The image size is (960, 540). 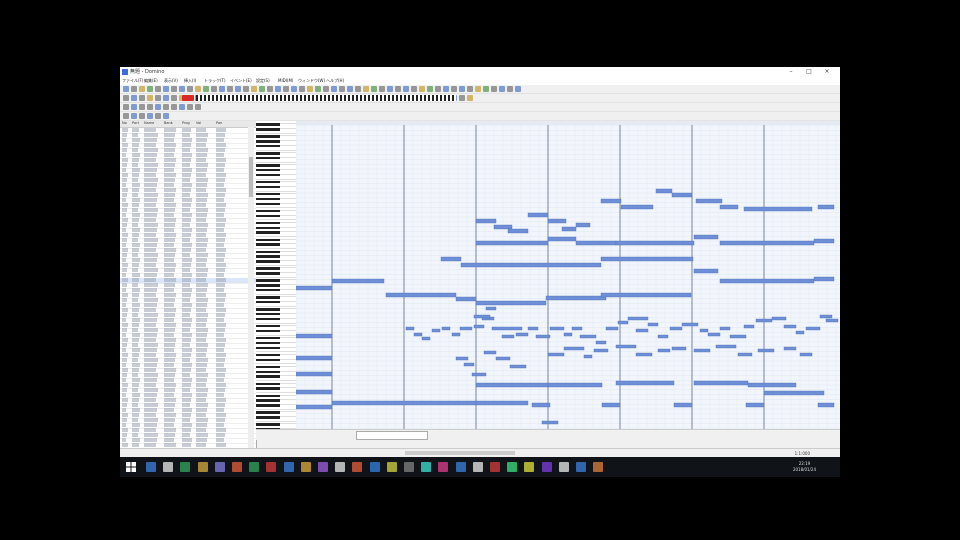 I want to click on play-button, so click(x=188, y=98).